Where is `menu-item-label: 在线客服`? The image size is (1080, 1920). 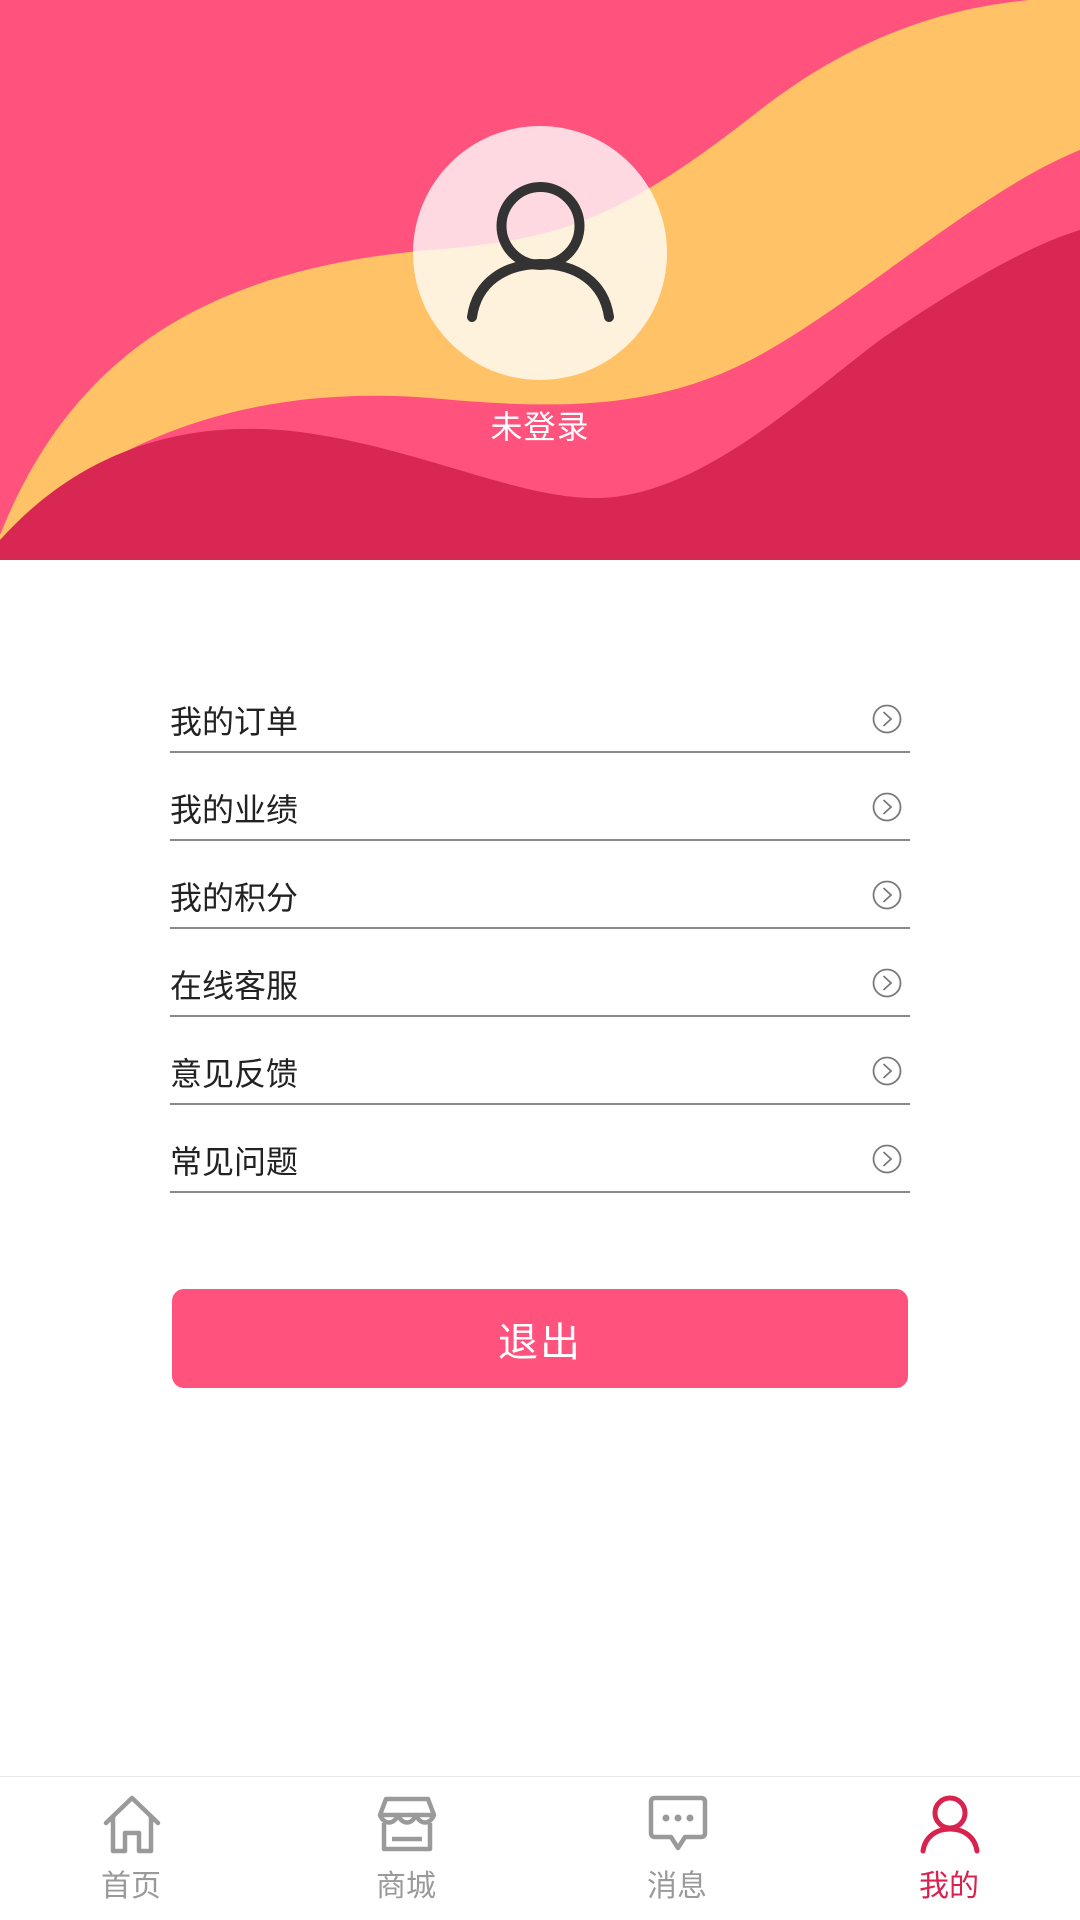
menu-item-label: 在线客服 is located at coordinates (234, 986).